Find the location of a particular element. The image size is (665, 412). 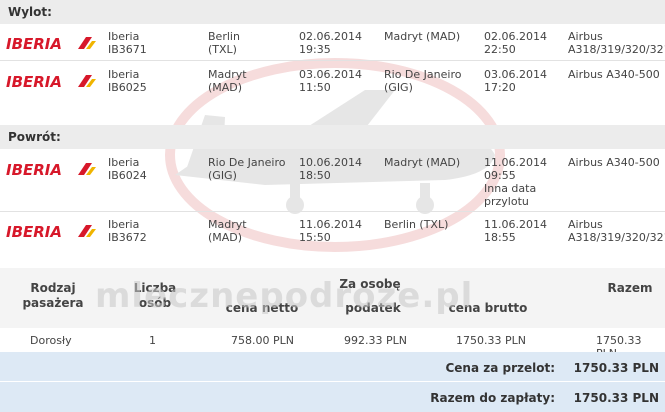

arrival-airport: Berlin (TXL) is located at coordinates (416, 224).